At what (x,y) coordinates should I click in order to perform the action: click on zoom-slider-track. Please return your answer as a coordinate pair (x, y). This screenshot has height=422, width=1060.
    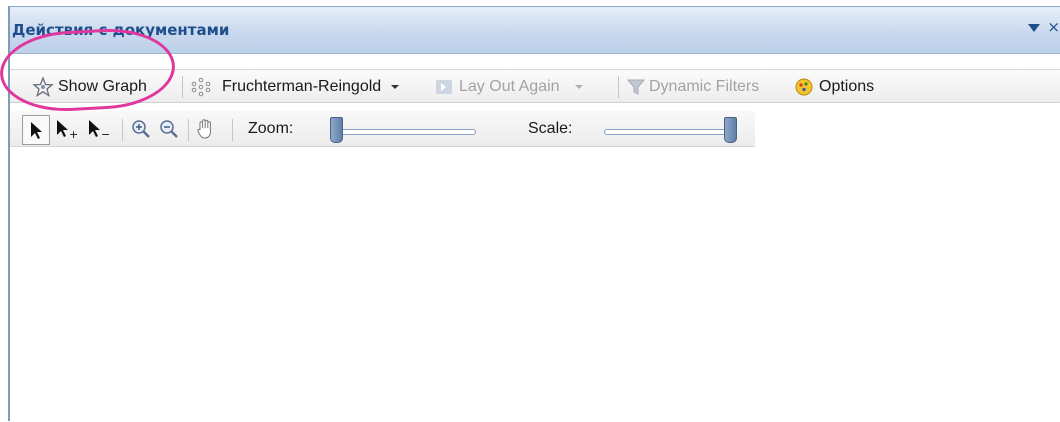
    Looking at the image, I should click on (406, 132).